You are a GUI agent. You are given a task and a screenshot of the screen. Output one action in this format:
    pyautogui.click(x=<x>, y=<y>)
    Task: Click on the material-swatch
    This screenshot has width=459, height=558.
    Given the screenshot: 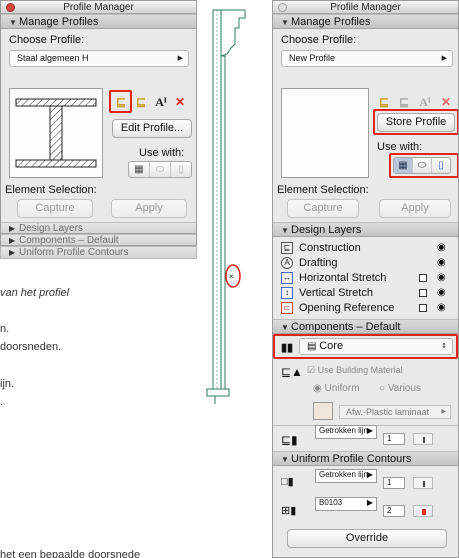 What is the action you would take?
    pyautogui.click(x=323, y=411)
    